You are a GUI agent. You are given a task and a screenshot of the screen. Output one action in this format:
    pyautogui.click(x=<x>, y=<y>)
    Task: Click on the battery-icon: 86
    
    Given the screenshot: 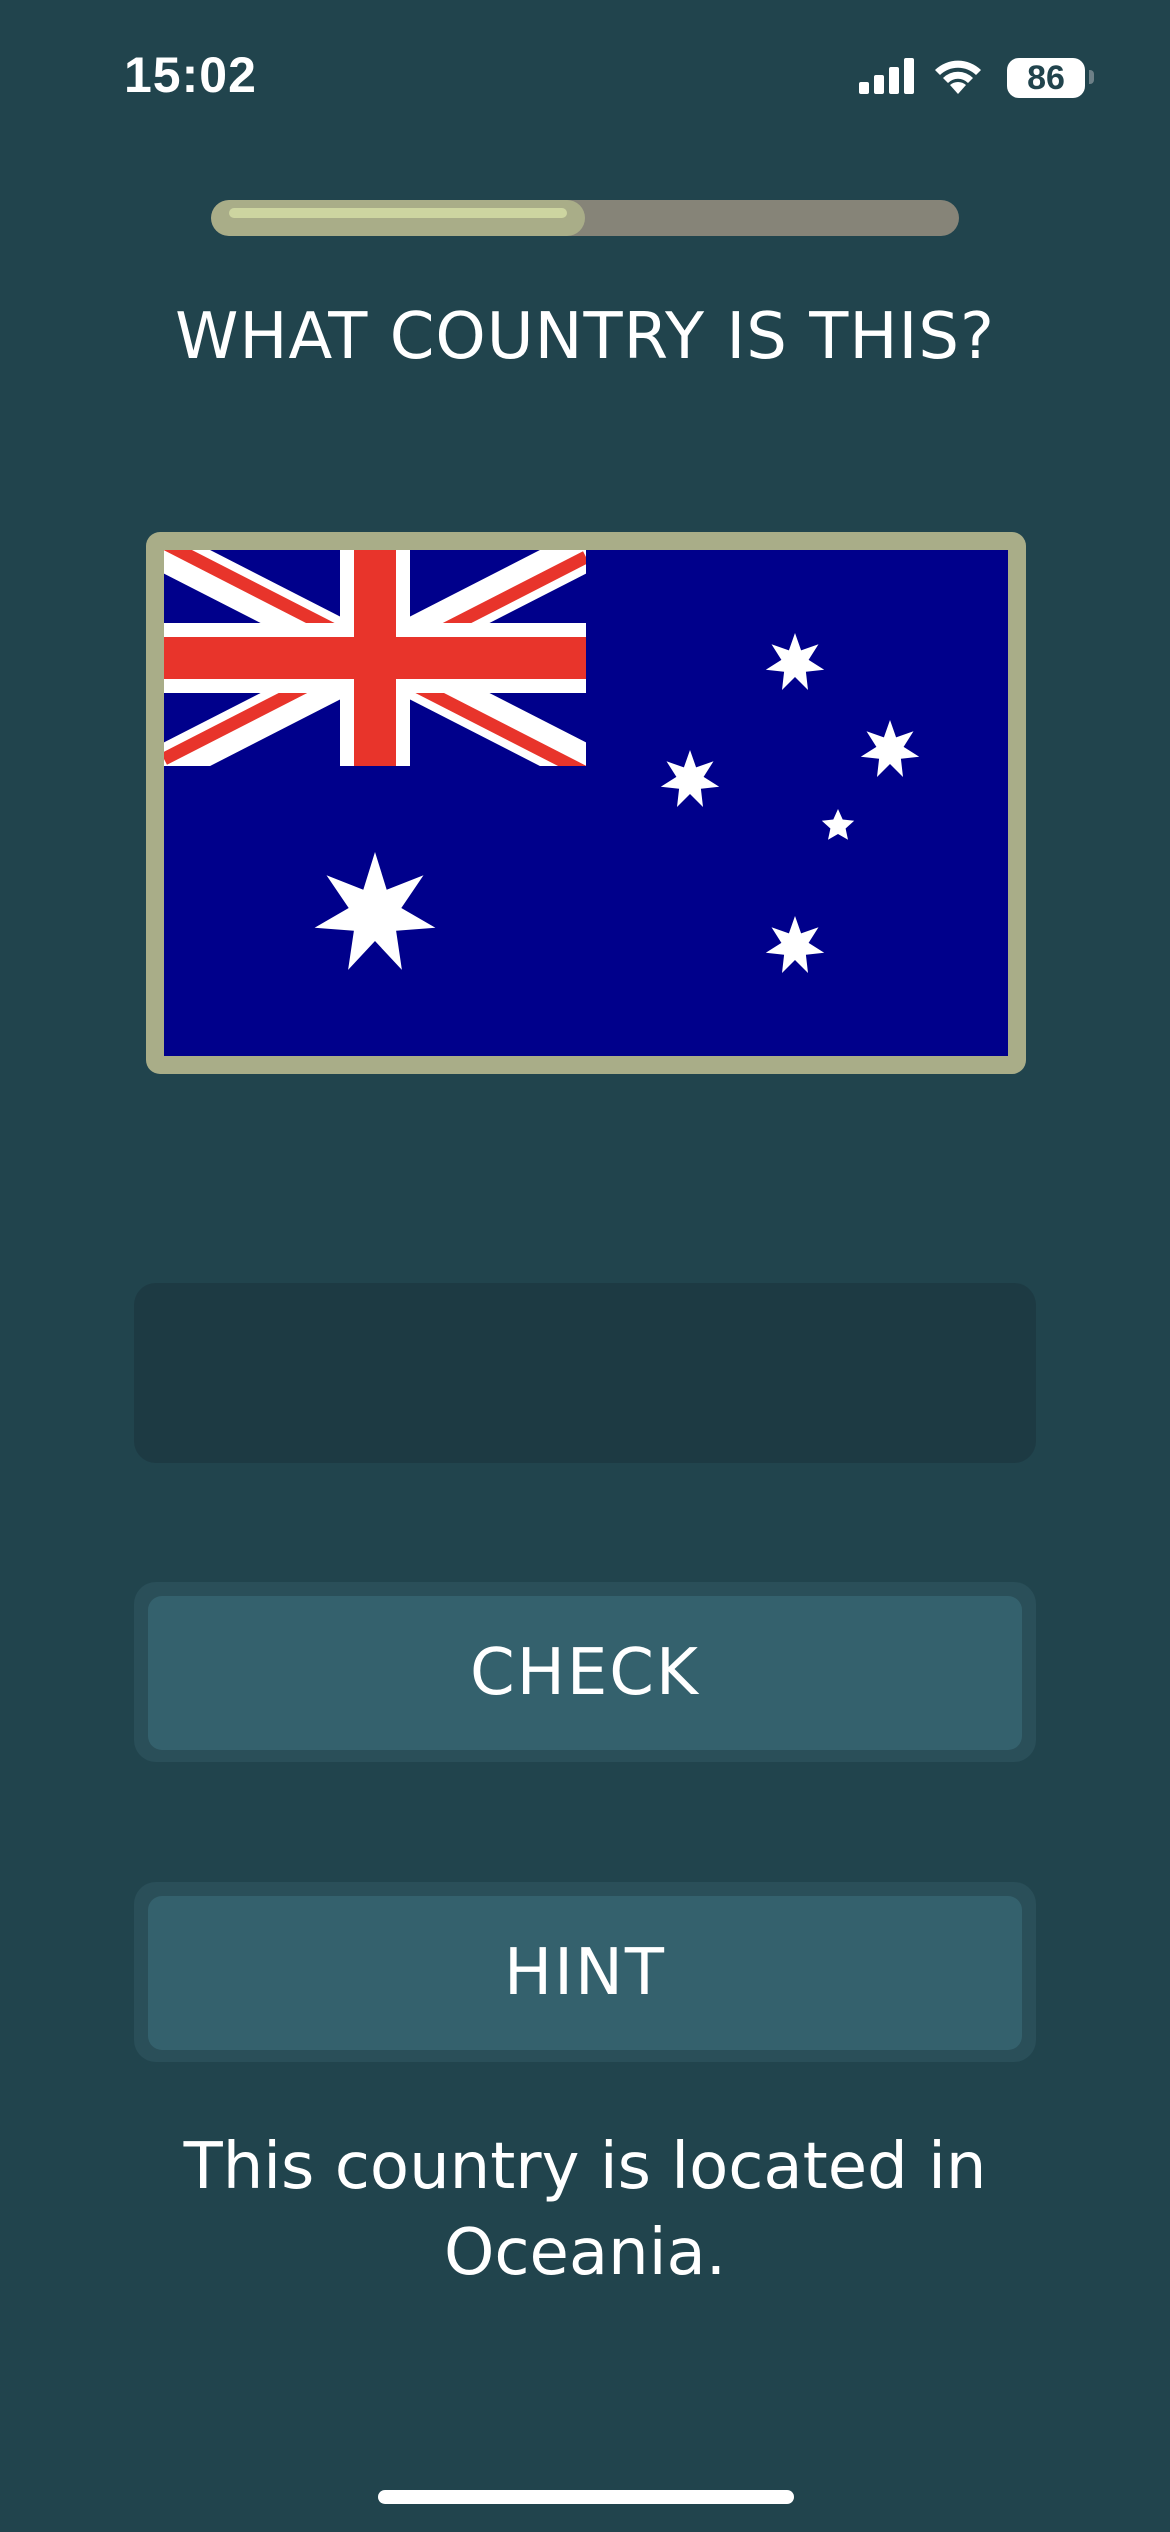 What is the action you would take?
    pyautogui.click(x=1046, y=78)
    